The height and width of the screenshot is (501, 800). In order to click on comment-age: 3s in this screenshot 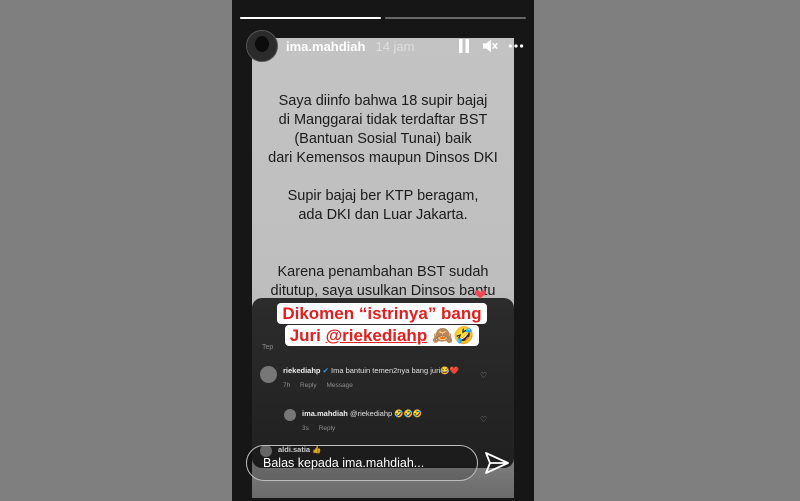, I will do `click(305, 428)`.